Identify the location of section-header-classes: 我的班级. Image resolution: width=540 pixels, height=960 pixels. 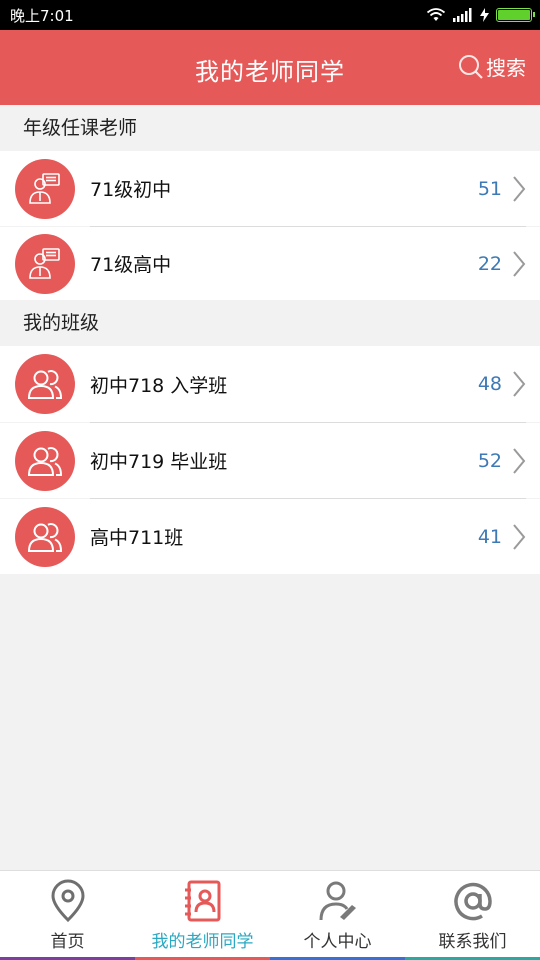
(270, 323).